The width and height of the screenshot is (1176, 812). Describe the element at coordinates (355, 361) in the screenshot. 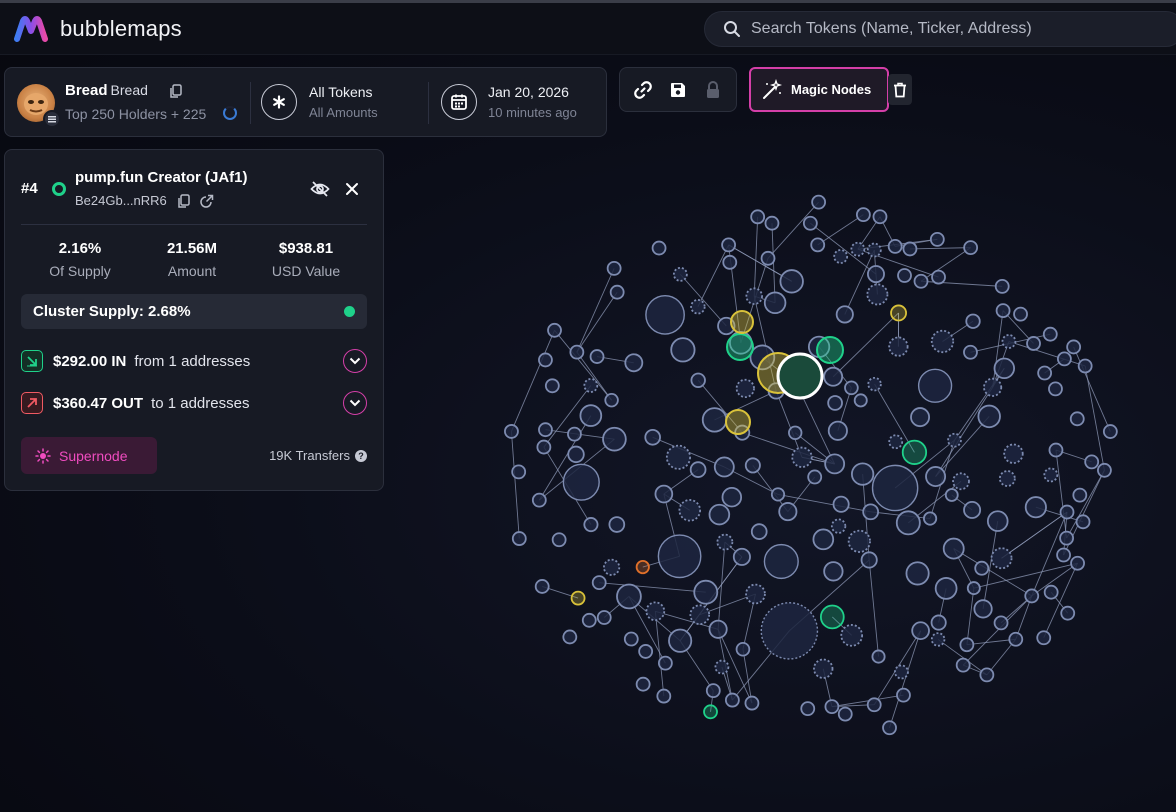

I see `expand-flow-in-button` at that location.